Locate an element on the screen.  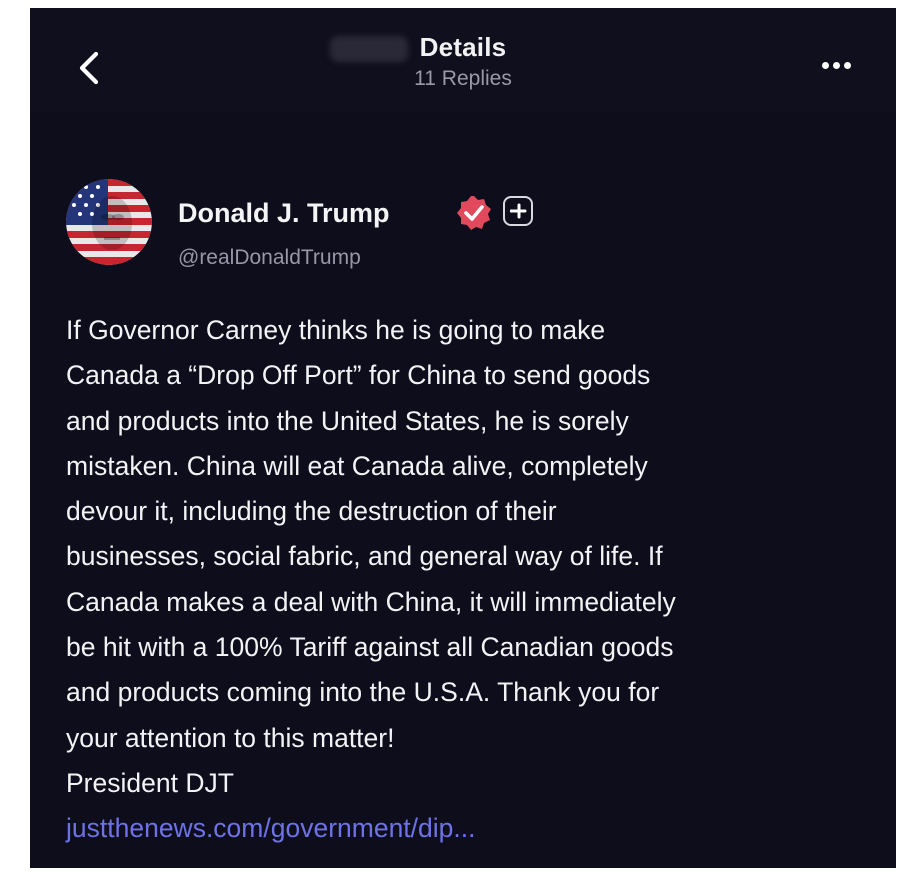
header-title-group: Details 11 Replies is located at coordinates (463, 61).